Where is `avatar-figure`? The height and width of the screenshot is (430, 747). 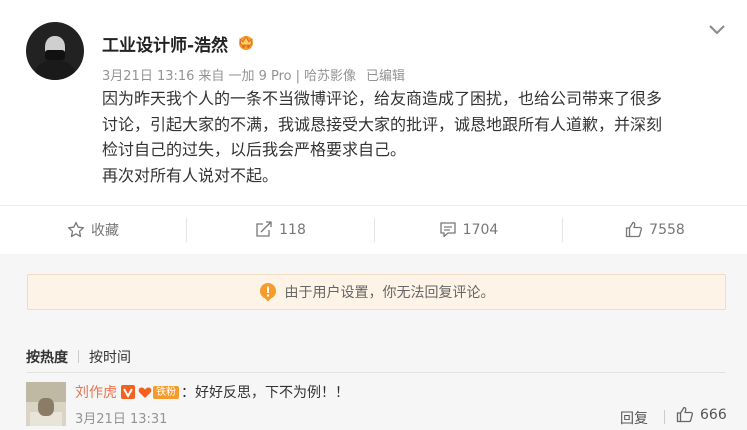 avatar-figure is located at coordinates (46, 407).